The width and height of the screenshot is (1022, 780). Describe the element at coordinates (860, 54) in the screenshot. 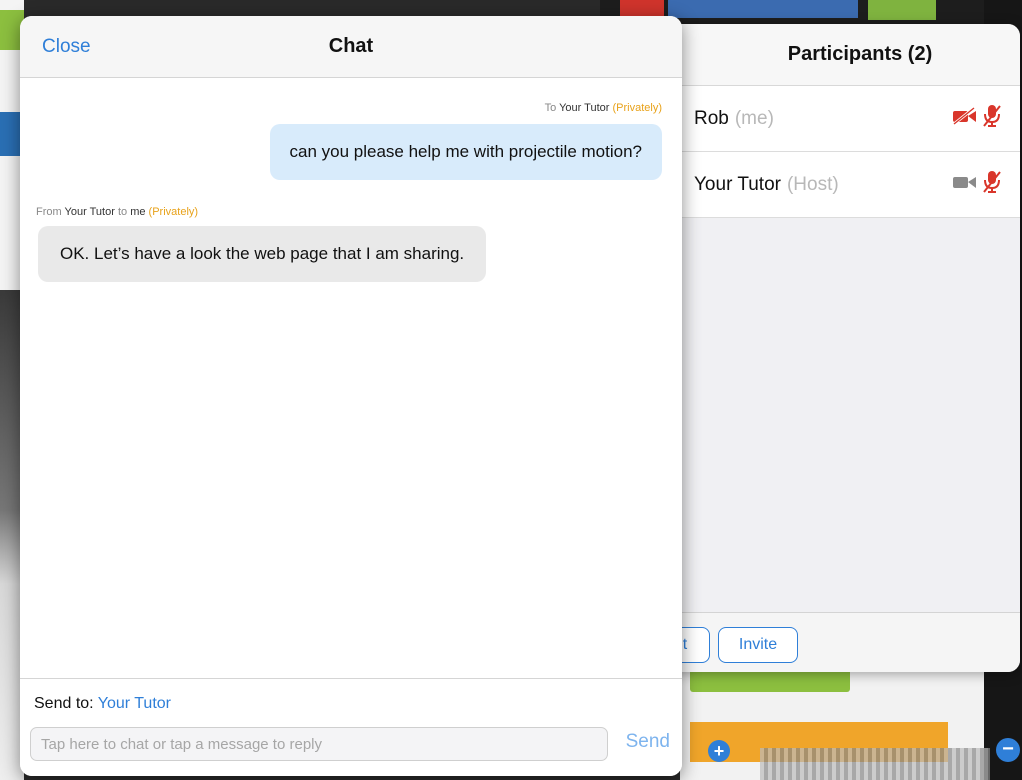

I see `participants-title: Participants (2)` at that location.